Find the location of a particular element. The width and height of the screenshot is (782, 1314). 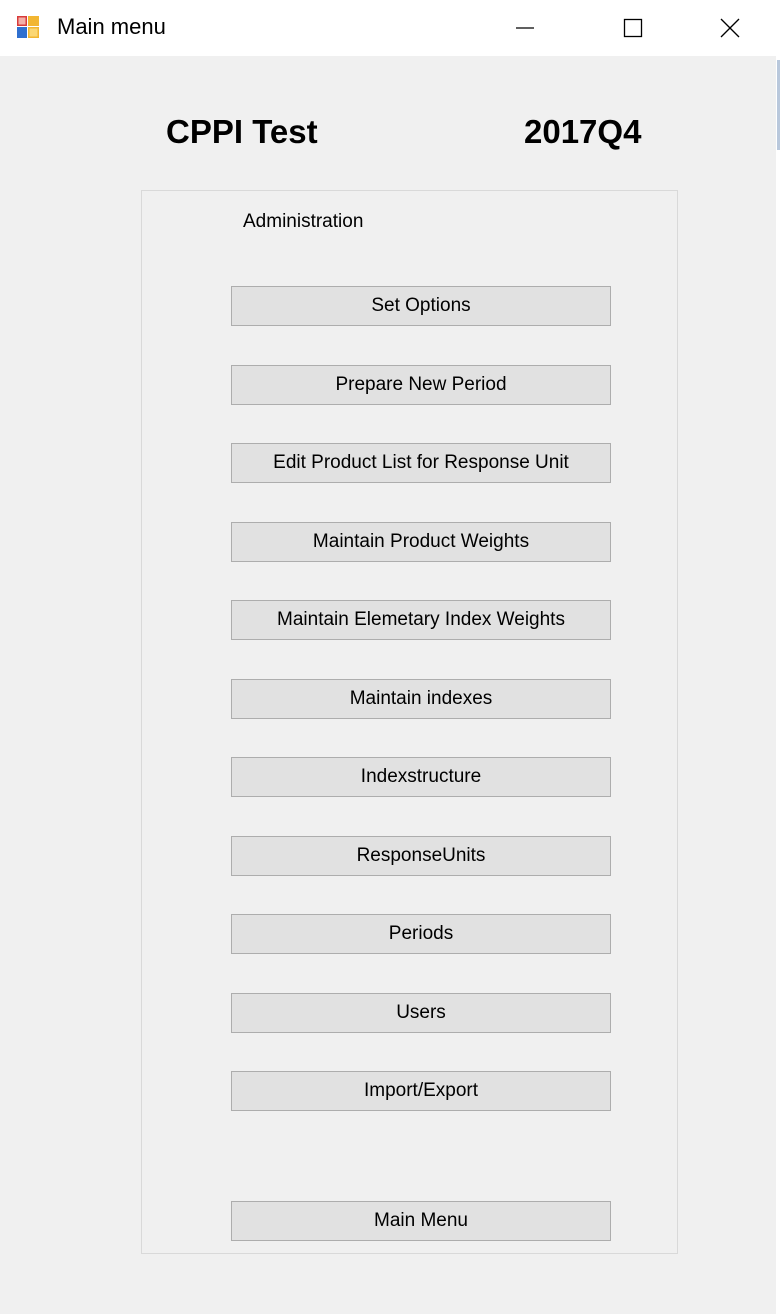

maximize-icon is located at coordinates (633, 28).